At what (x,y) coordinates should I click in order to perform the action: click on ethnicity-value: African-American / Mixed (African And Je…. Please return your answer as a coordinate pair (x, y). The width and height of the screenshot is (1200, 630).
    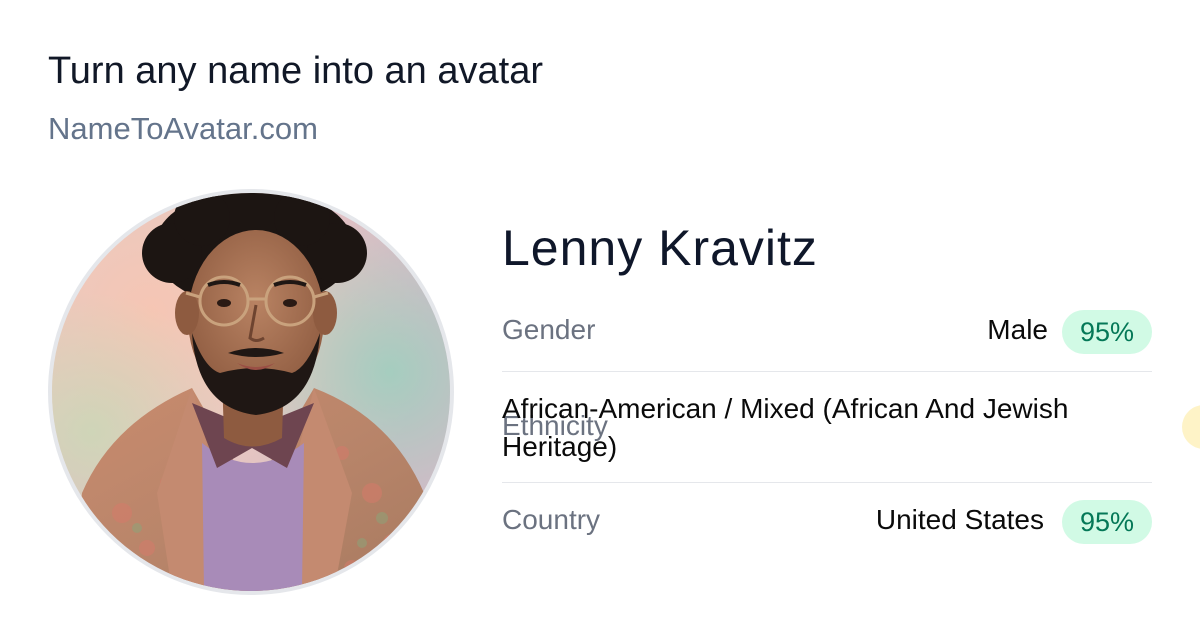
    Looking at the image, I should click on (785, 427).